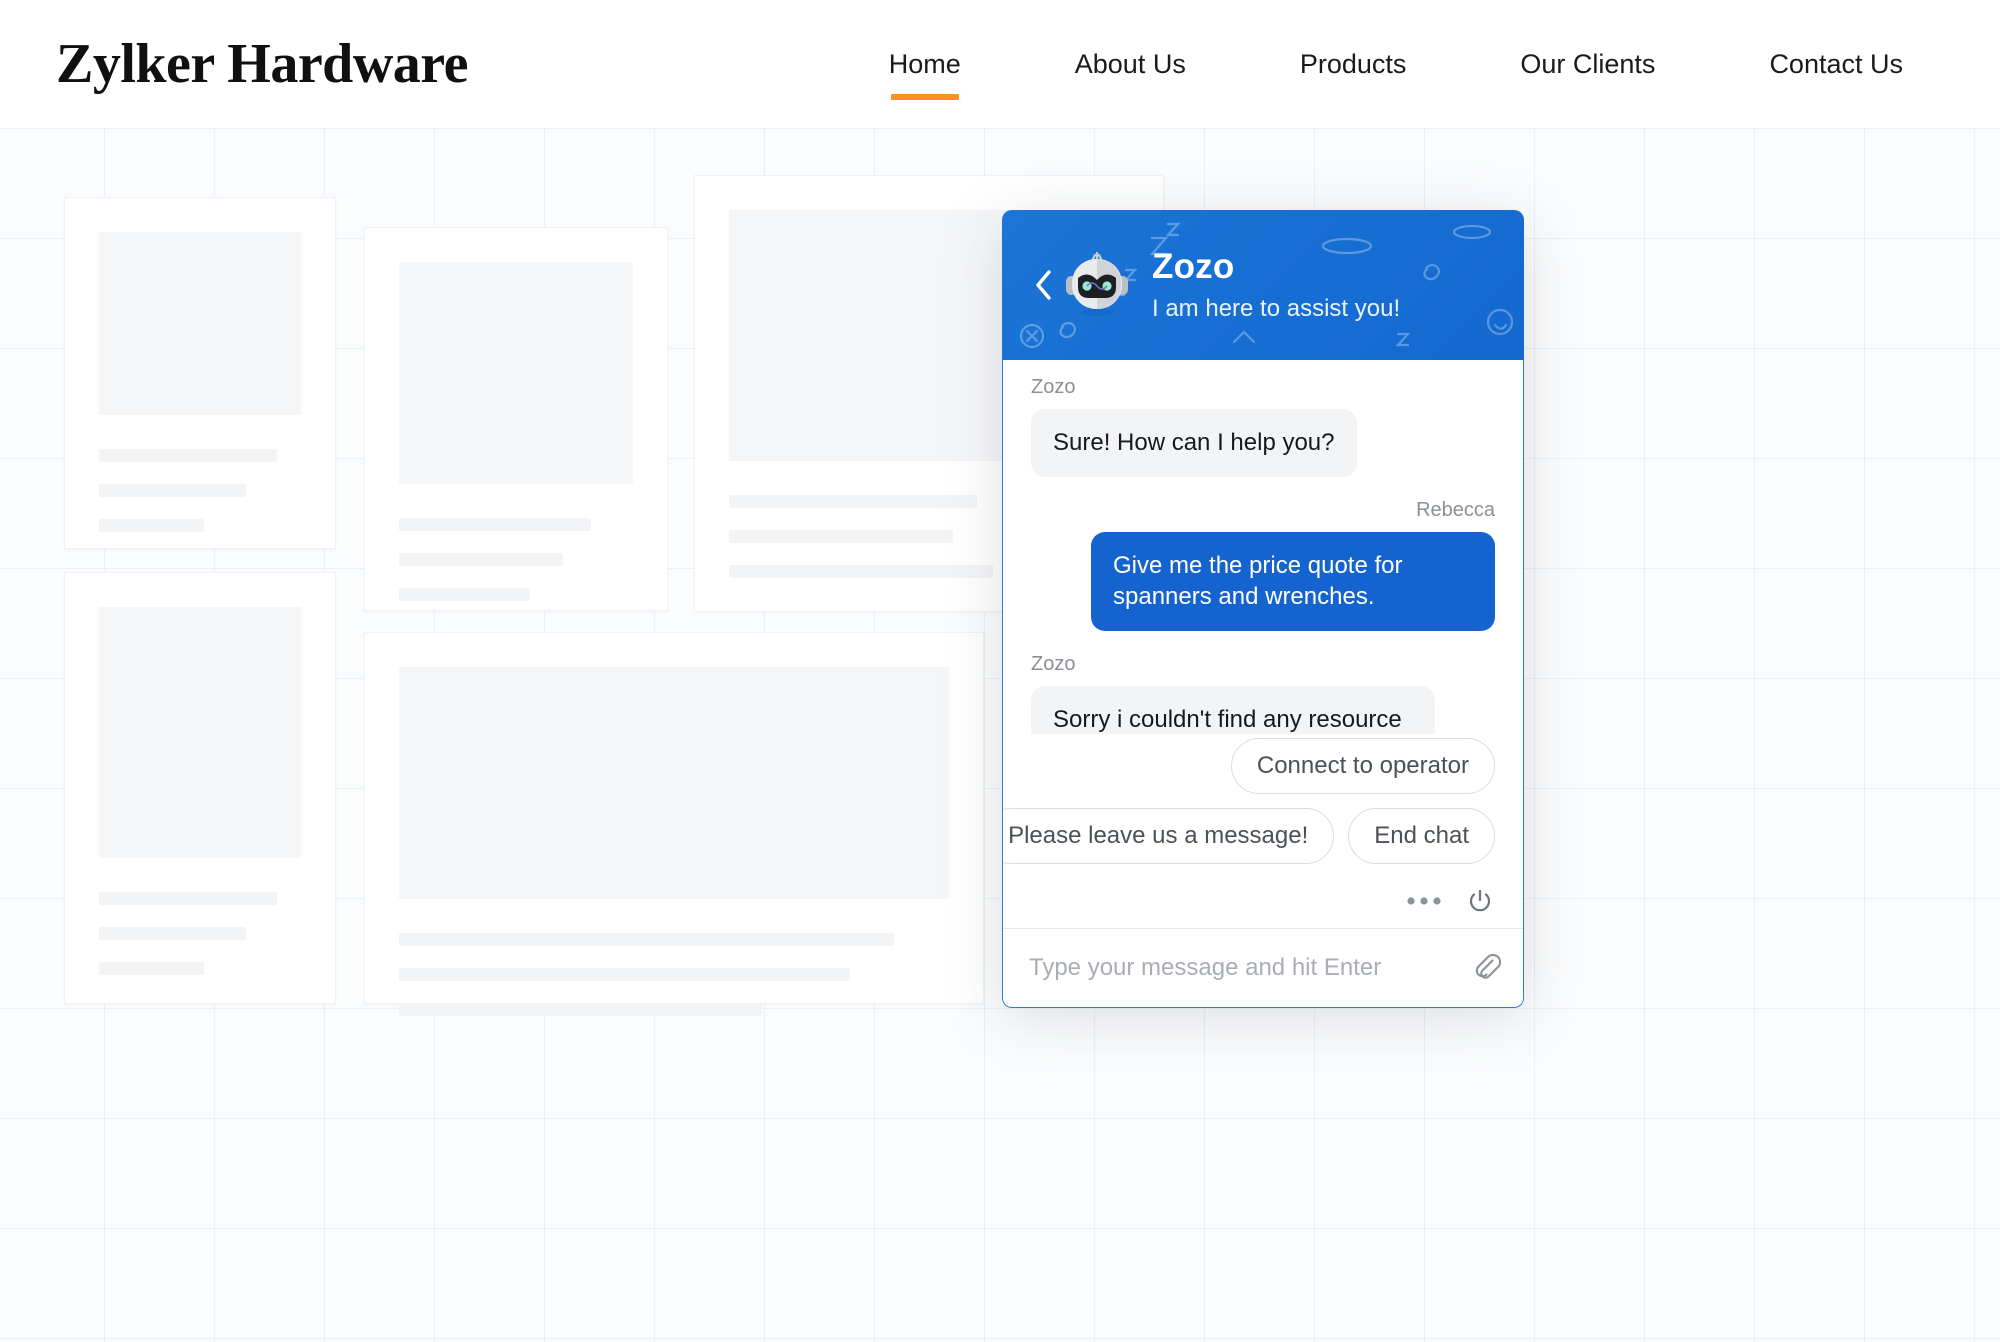 Image resolution: width=2000 pixels, height=1342 pixels. Describe the element at coordinates (262, 64) in the screenshot. I see `site-logo: Zylker Hardware` at that location.